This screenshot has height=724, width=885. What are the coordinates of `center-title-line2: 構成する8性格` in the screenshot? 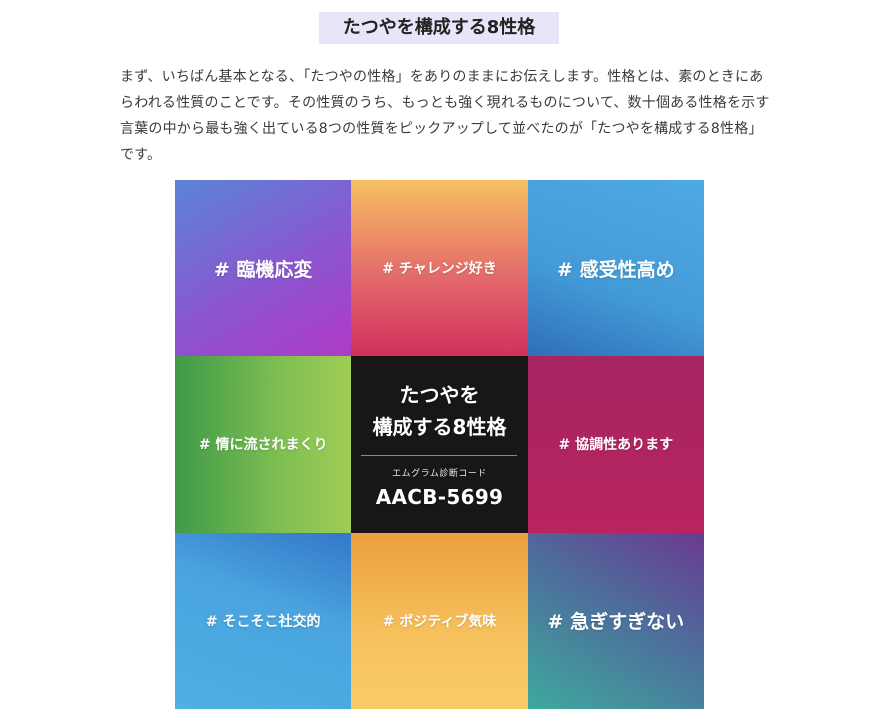 It's located at (439, 427).